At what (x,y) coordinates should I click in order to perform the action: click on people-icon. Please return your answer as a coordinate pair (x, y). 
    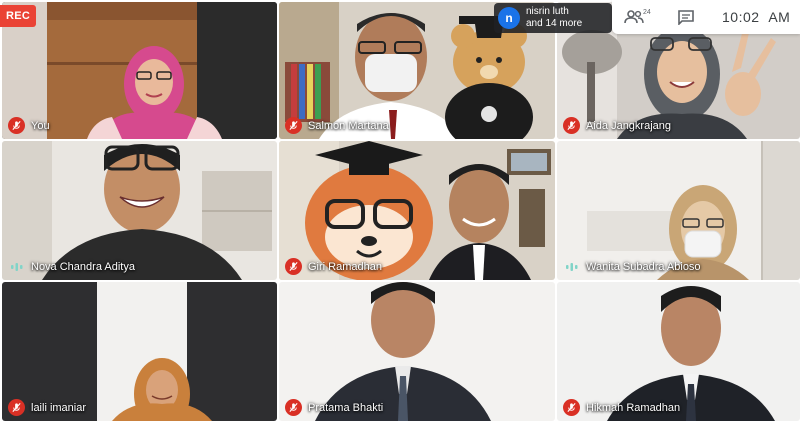
    Looking at the image, I should click on (634, 17).